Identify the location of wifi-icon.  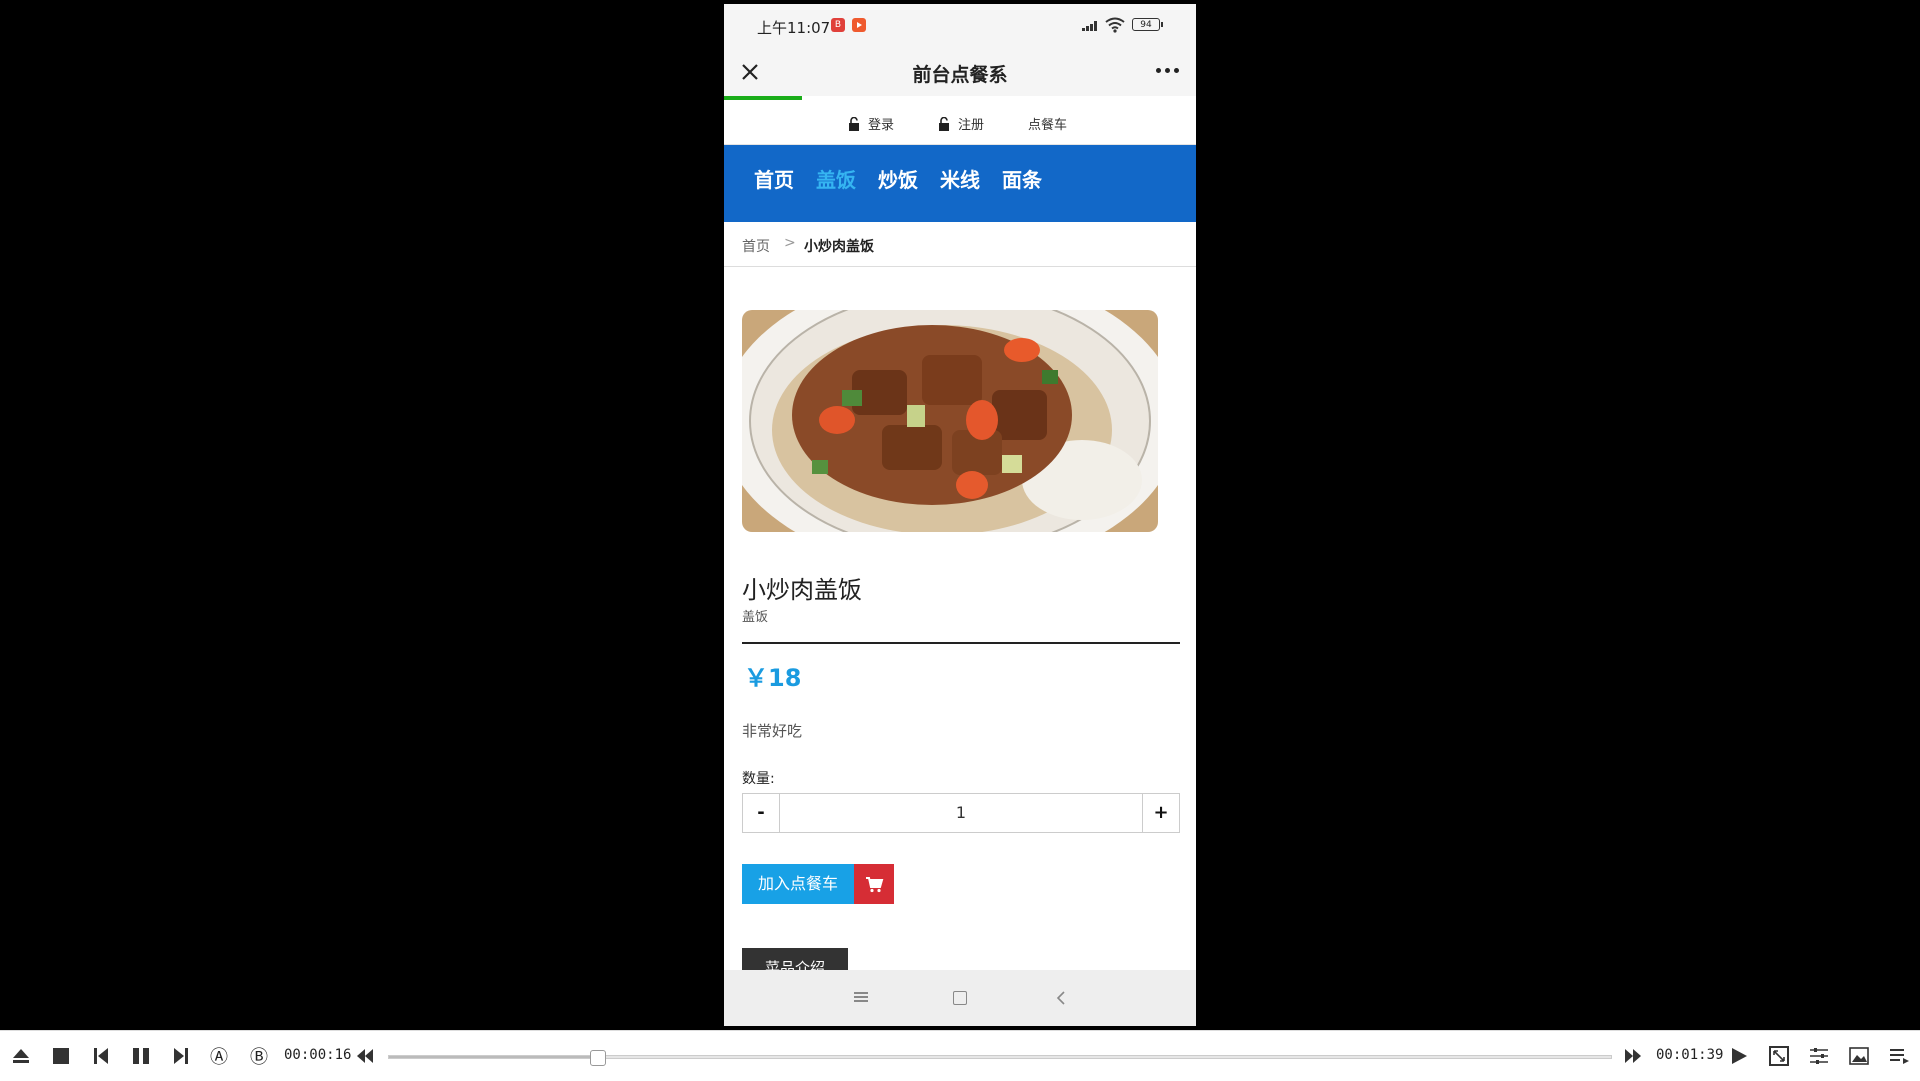
(1115, 25).